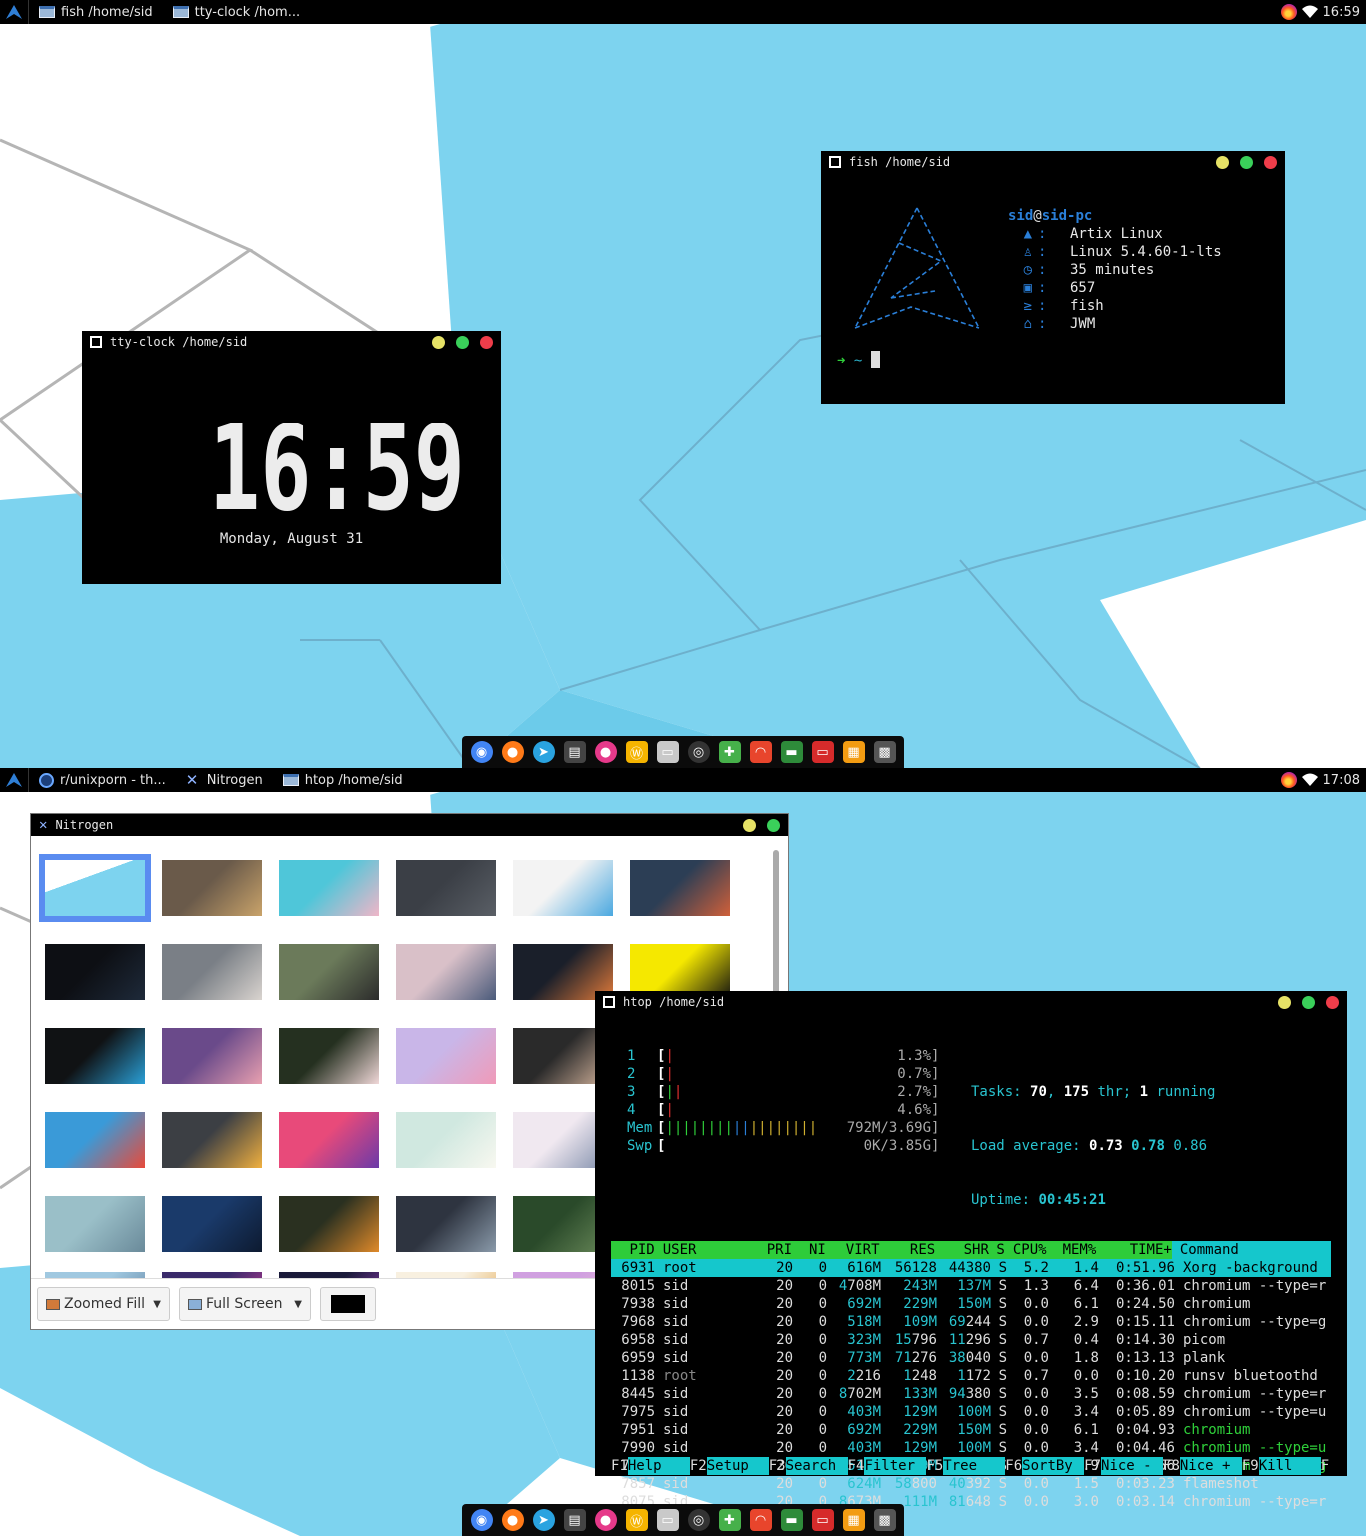 This screenshot has height=1536, width=1366. I want to click on function-key-action: Nice +, so click(1210, 1466).